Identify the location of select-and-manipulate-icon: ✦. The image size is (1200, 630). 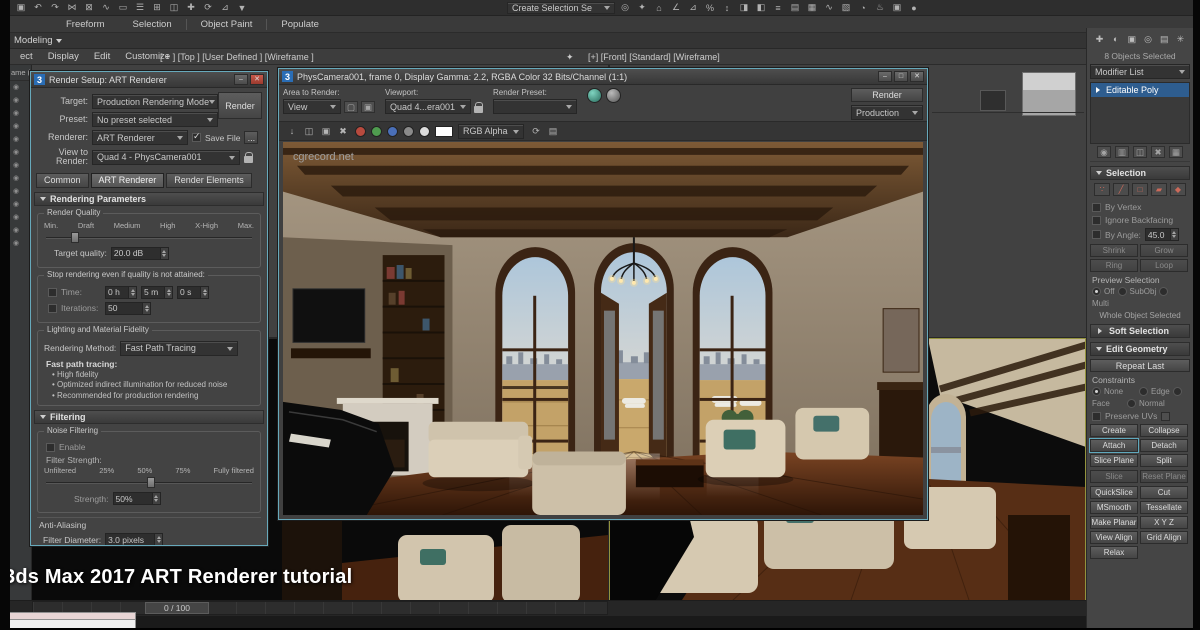
(642, 7).